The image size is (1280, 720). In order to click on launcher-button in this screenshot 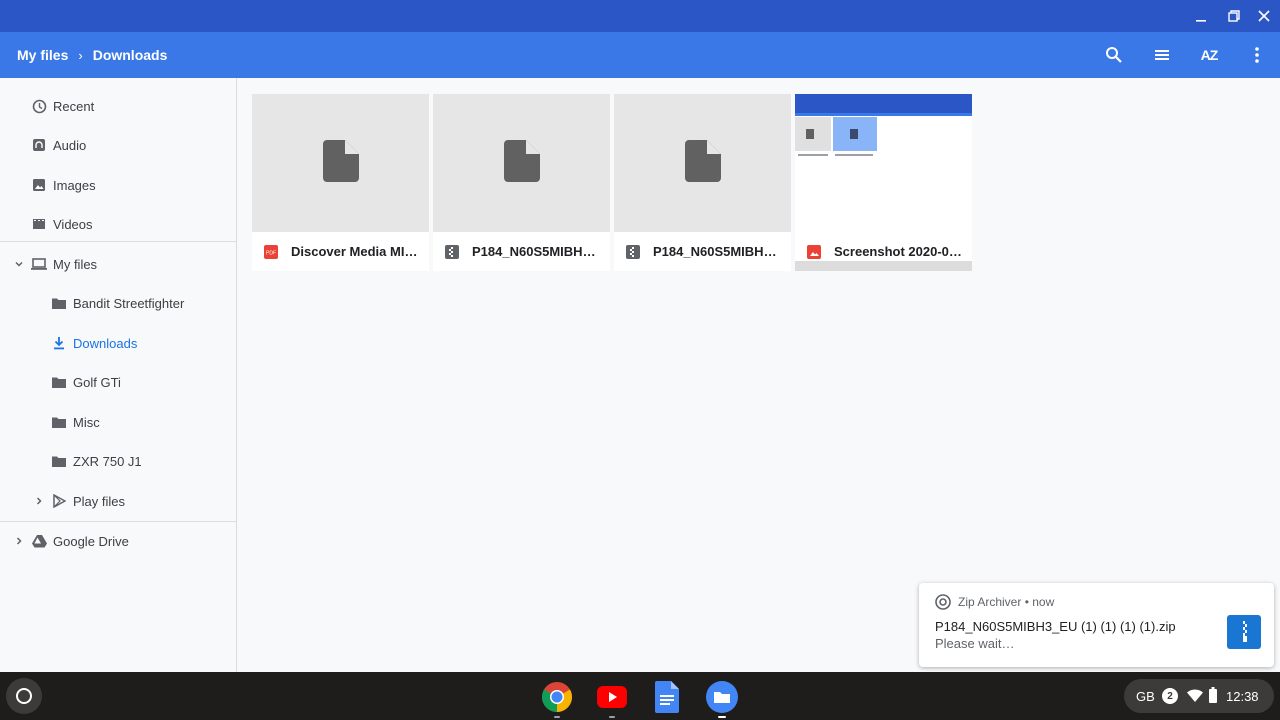, I will do `click(24, 696)`.